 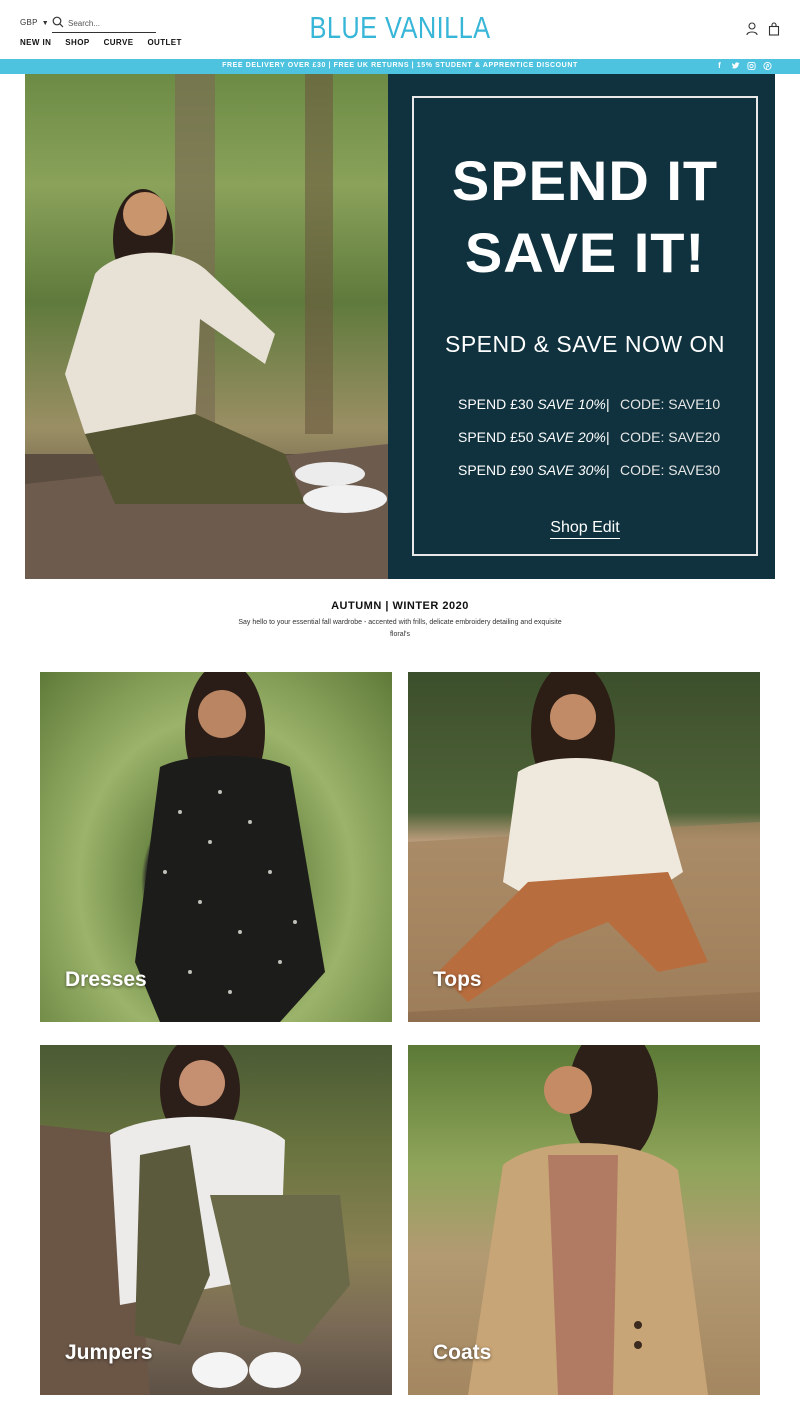 What do you see at coordinates (584, 847) in the screenshot?
I see `category-tile-tops: Tops` at bounding box center [584, 847].